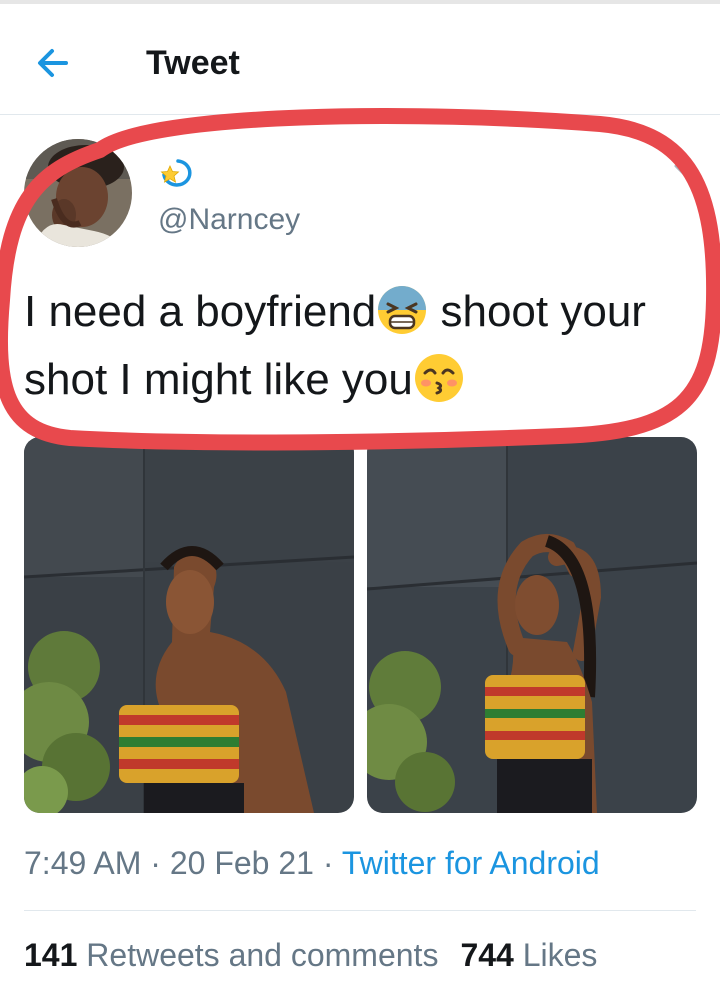  What do you see at coordinates (262, 955) in the screenshot?
I see `retweets-label: Retweets and comments` at bounding box center [262, 955].